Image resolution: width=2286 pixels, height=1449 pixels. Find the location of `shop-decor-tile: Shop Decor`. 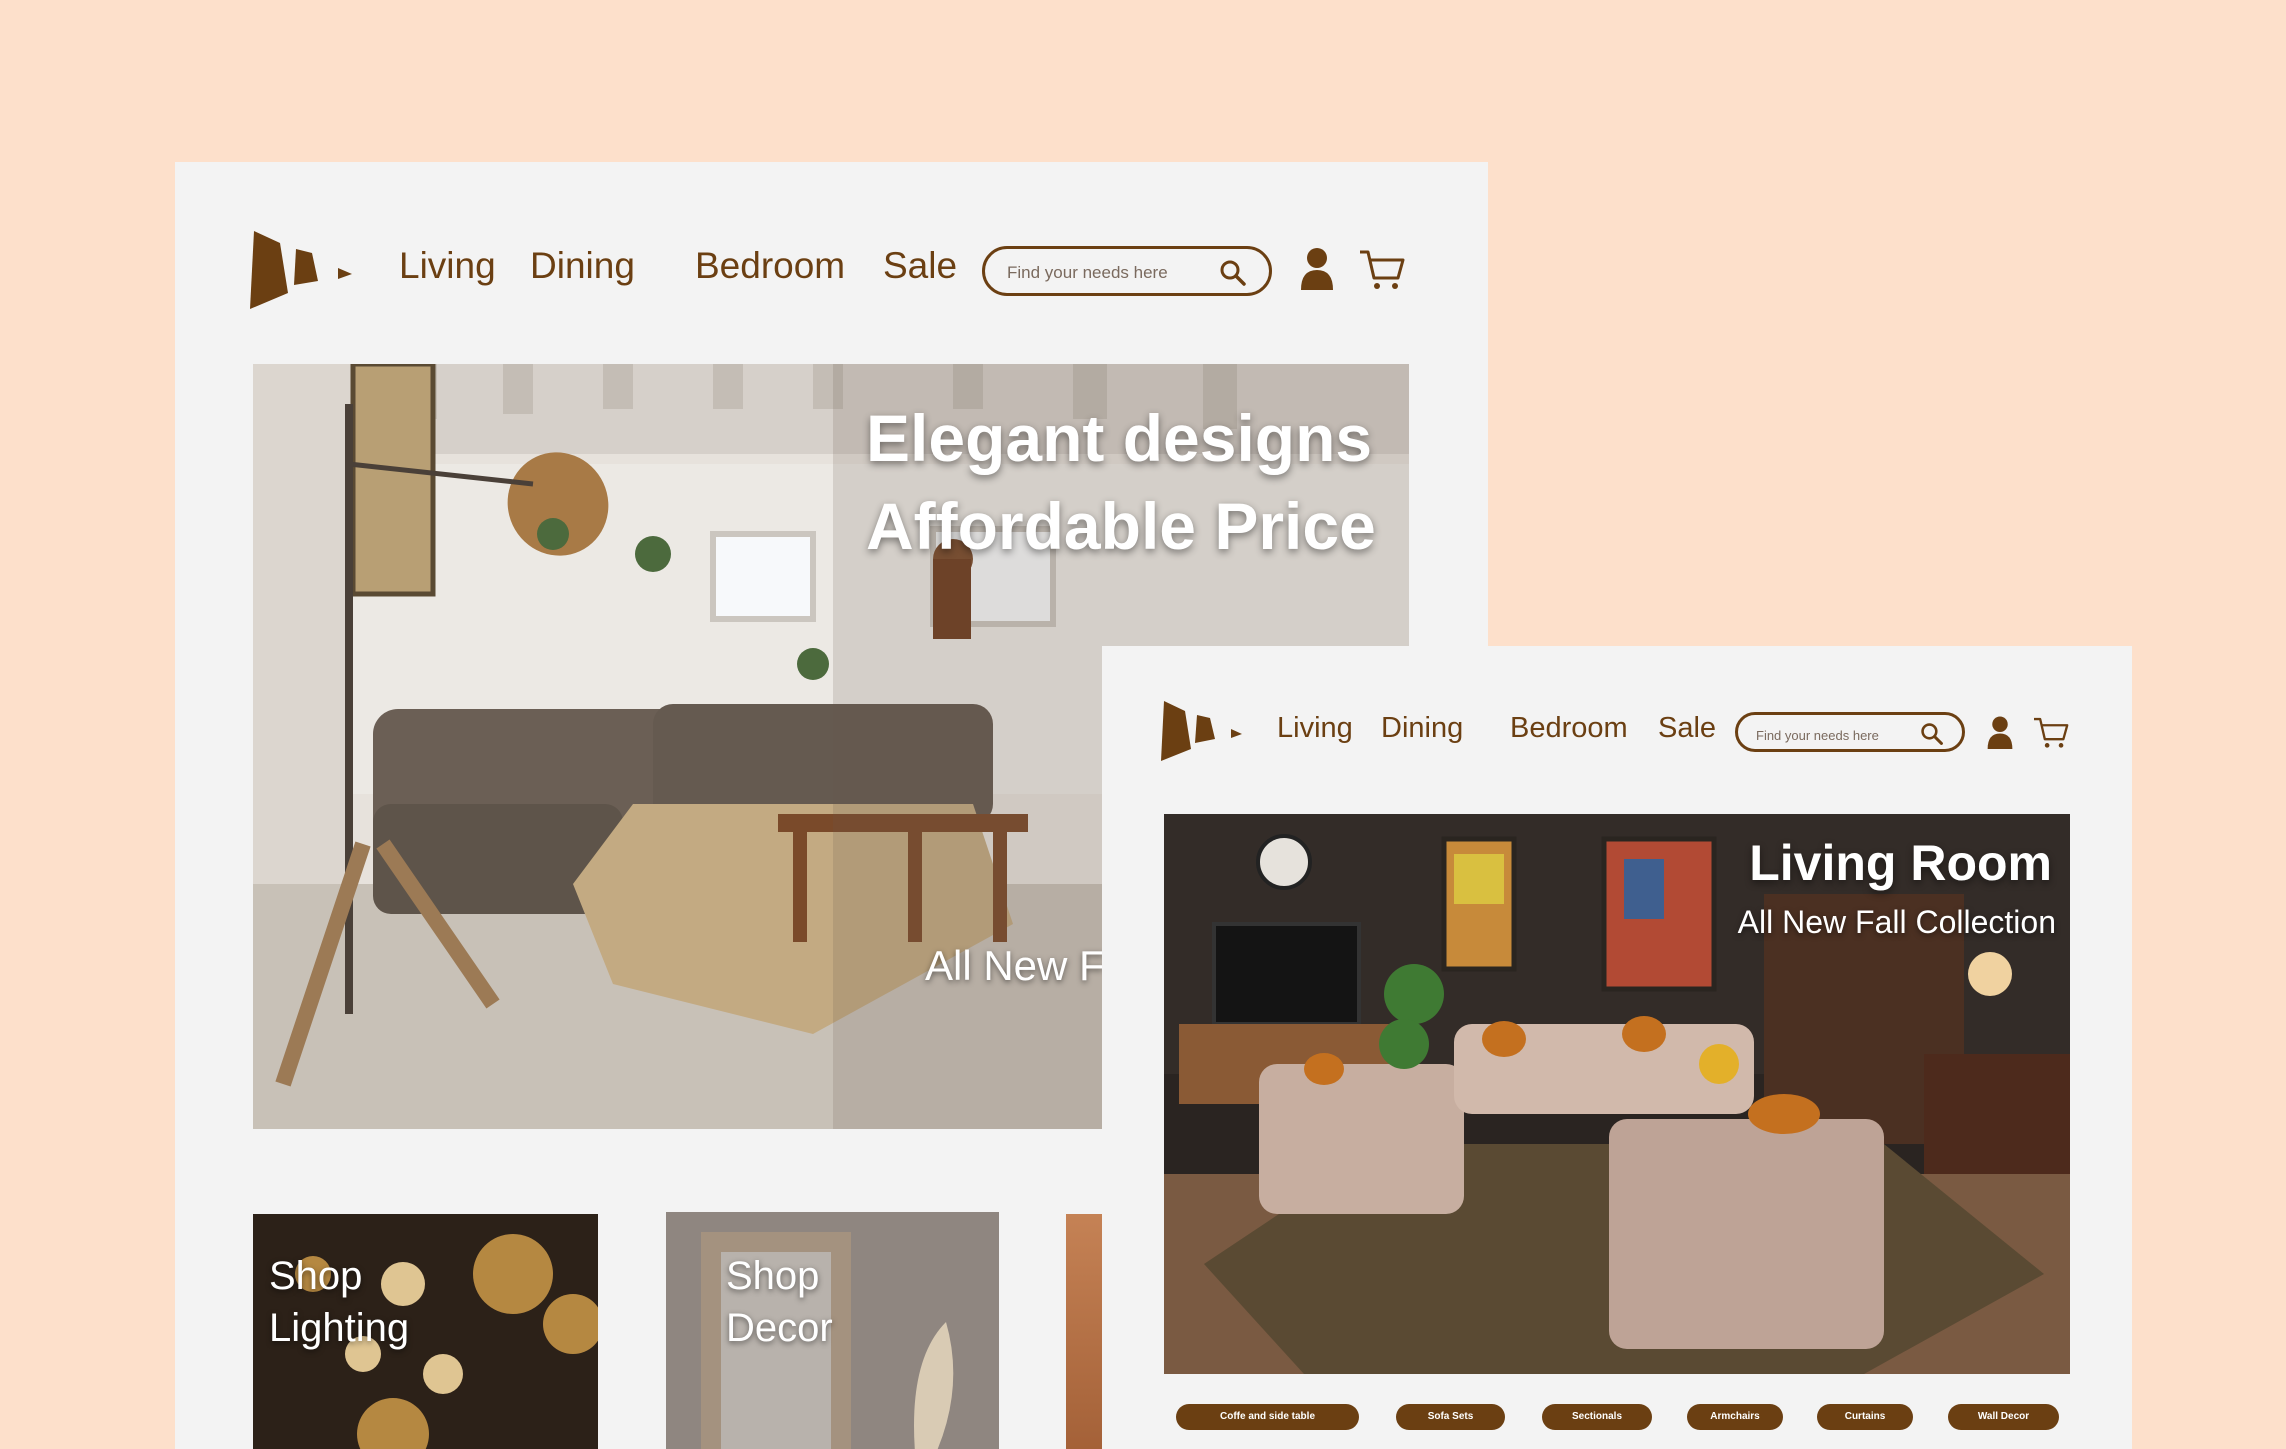

shop-decor-tile: Shop Decor is located at coordinates (832, 1330).